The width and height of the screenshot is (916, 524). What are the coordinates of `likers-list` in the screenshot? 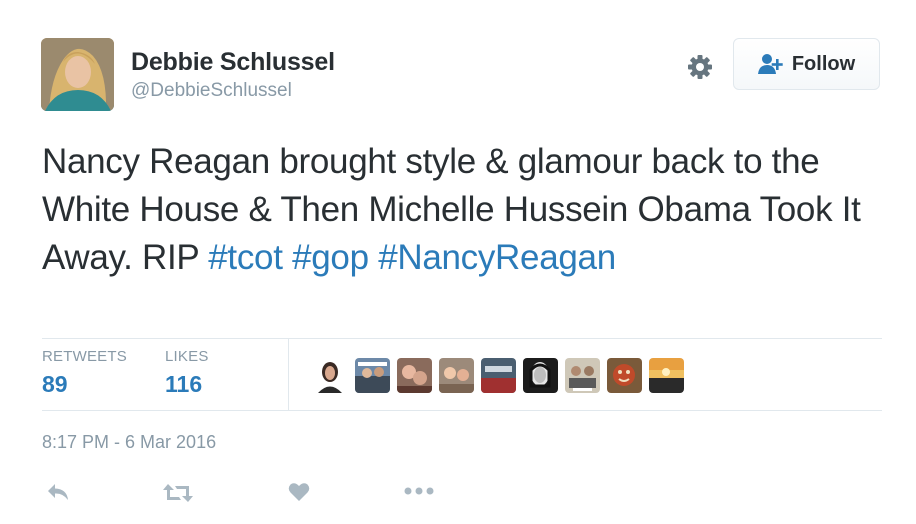 It's located at (498, 375).